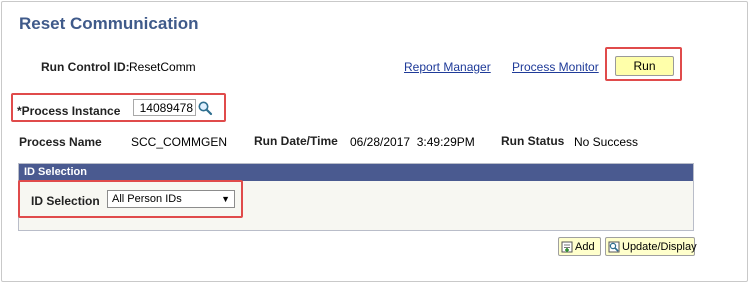 The image size is (750, 284). Describe the element at coordinates (69, 111) in the screenshot. I see `process-instance-label: *Process Instance` at that location.